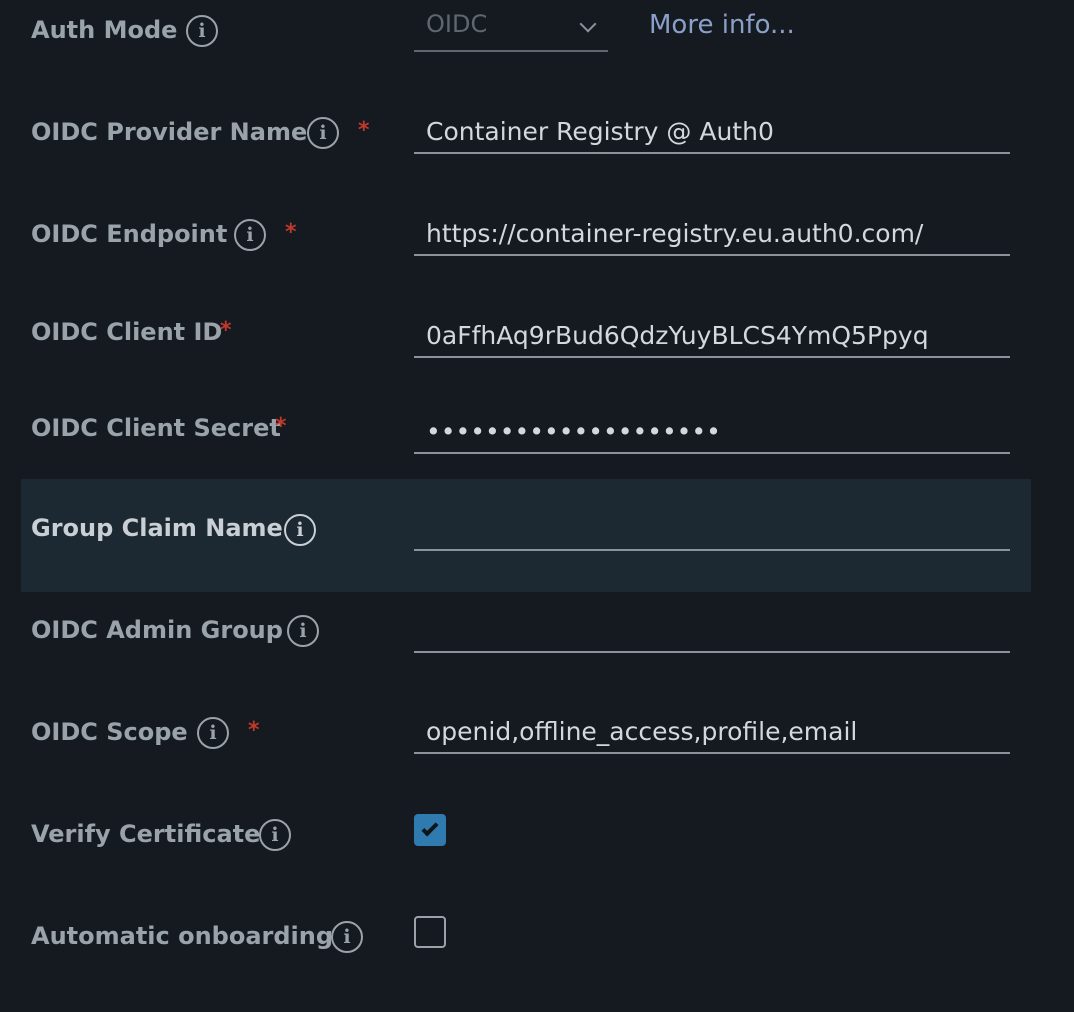 This screenshot has width=1074, height=1012. Describe the element at coordinates (712, 732) in the screenshot. I see `scope-input` at that location.